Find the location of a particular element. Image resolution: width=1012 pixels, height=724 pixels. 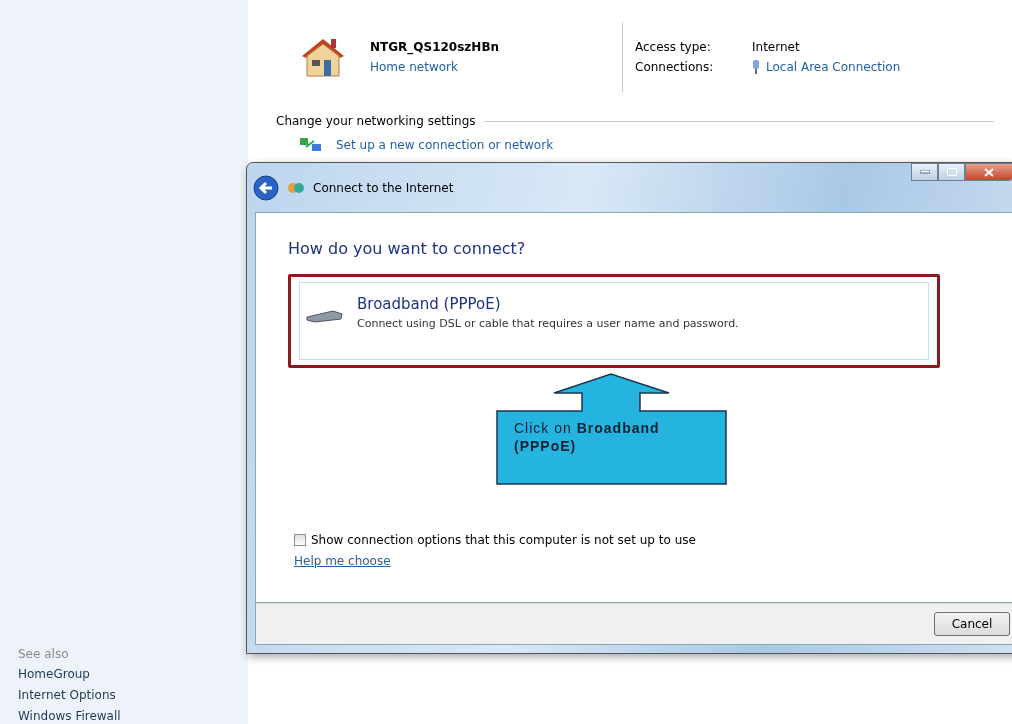

minimize-icon is located at coordinates (924, 172).